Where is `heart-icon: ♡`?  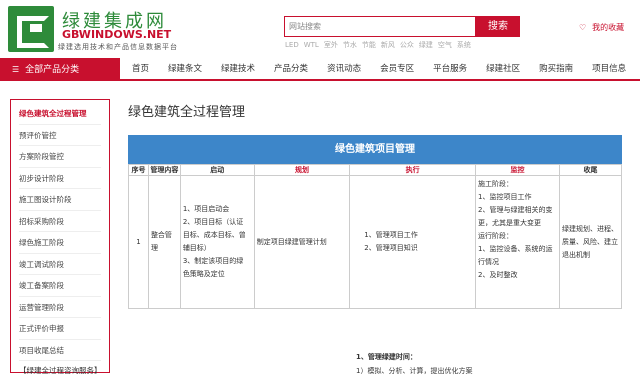
heart-icon: ♡ is located at coordinates (583, 27).